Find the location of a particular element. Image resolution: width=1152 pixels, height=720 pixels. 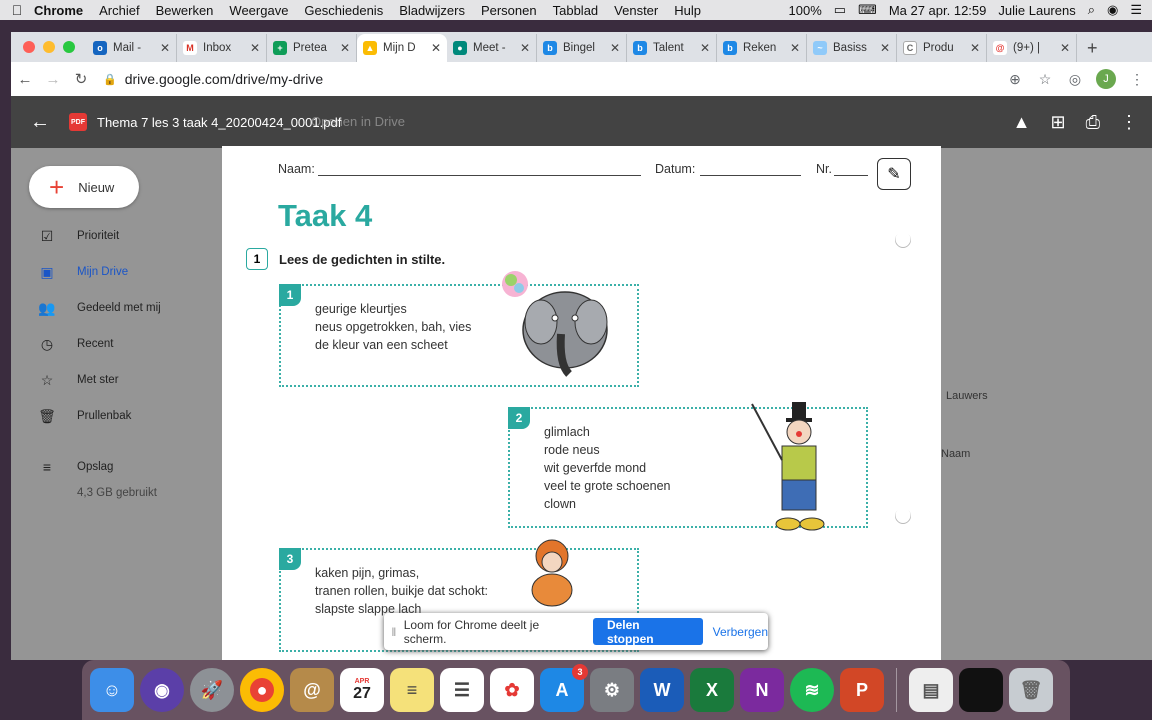

notes-icon: ≡ is located at coordinates (412, 690).